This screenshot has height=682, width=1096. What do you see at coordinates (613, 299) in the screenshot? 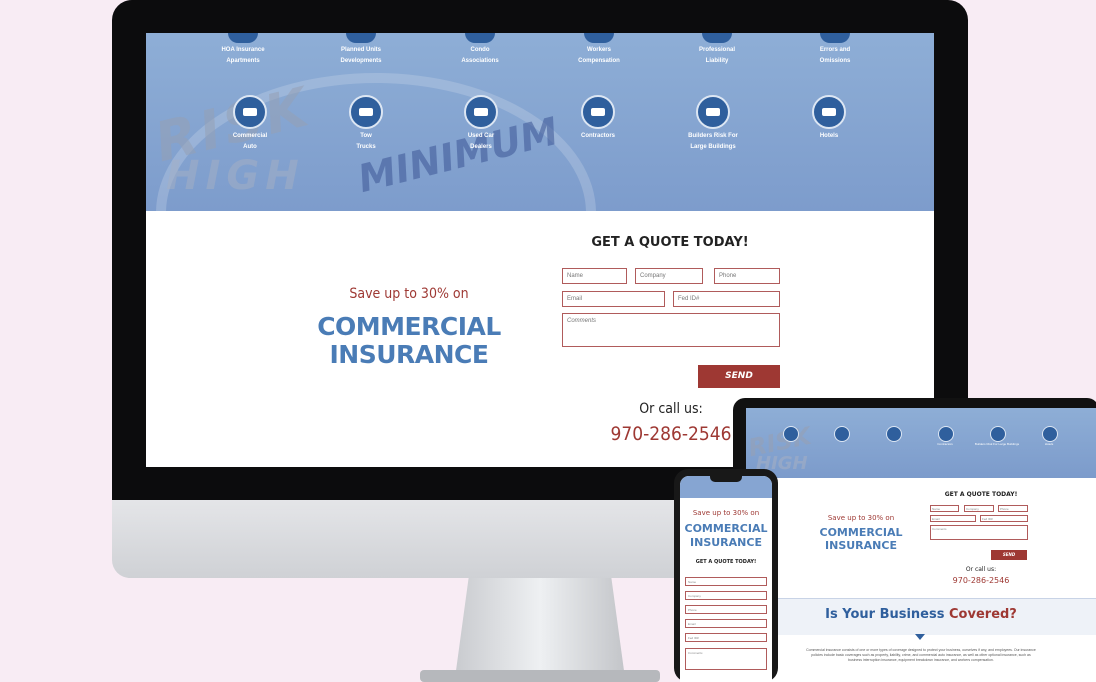
I see `email-field: Email` at bounding box center [613, 299].